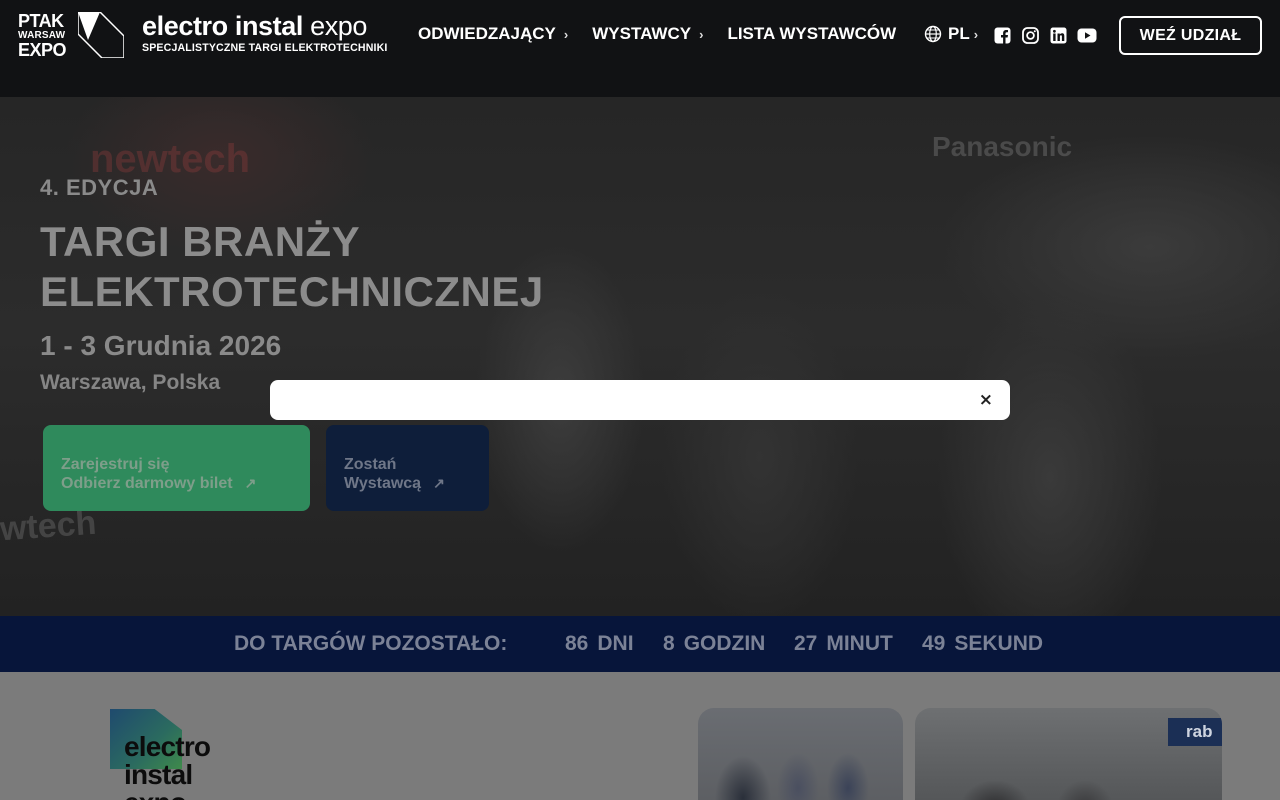 Image resolution: width=1280 pixels, height=800 pixels. Describe the element at coordinates (986, 400) in the screenshot. I see `close-icon: ×` at that location.